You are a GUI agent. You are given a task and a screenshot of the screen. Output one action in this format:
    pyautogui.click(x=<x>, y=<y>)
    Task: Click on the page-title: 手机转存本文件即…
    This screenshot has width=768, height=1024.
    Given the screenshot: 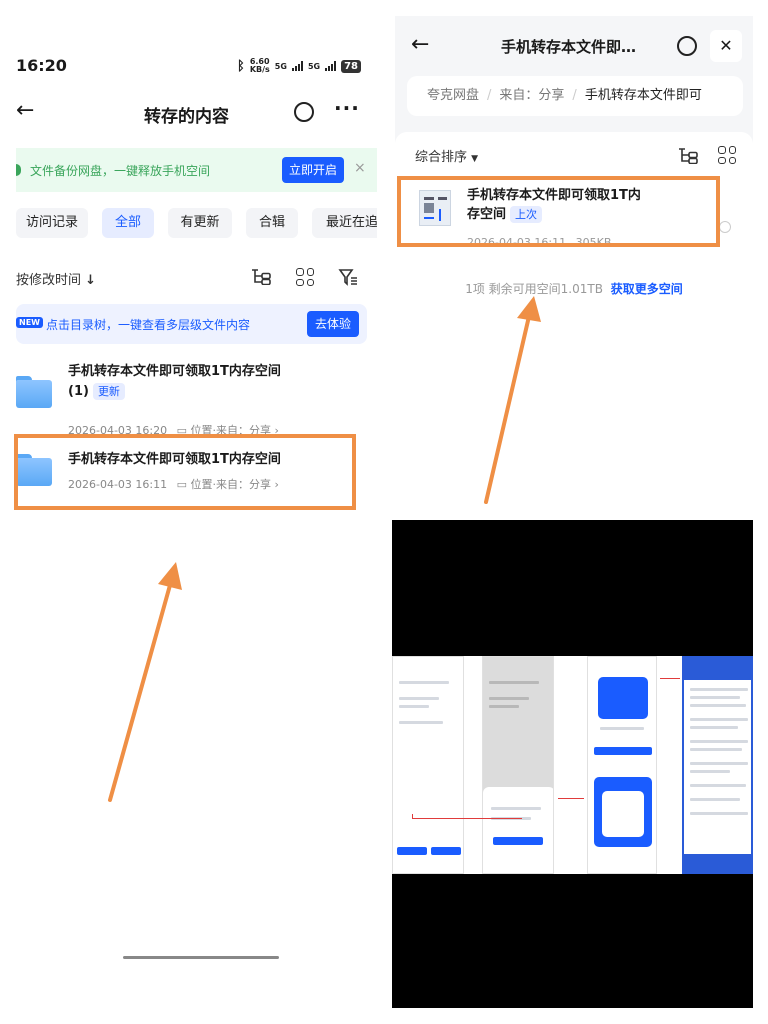 What is the action you would take?
    pyautogui.click(x=569, y=47)
    